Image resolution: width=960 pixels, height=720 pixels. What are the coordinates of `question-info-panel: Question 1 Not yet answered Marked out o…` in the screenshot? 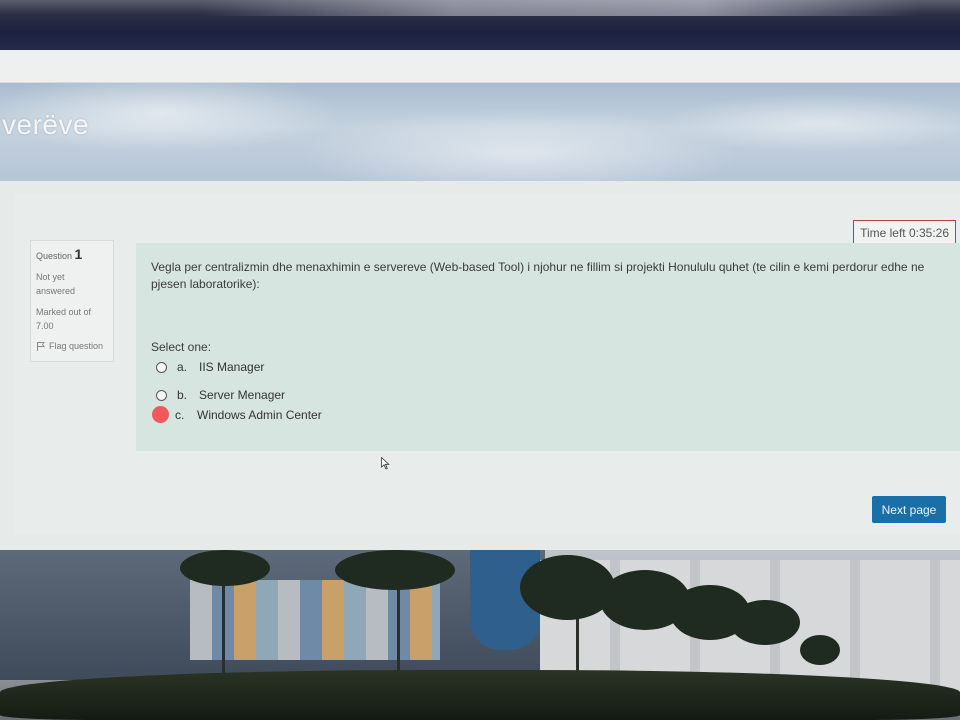 It's located at (72, 301).